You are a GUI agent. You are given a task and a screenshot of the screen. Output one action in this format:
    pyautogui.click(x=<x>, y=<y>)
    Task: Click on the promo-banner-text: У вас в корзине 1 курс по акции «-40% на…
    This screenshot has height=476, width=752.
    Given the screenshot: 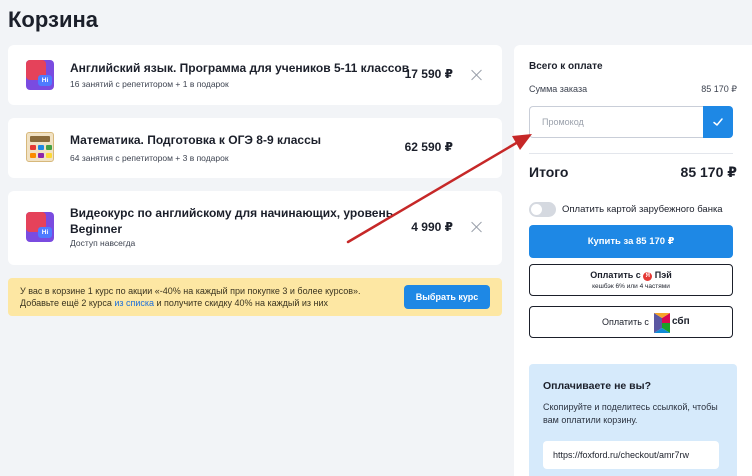 What is the action you would take?
    pyautogui.click(x=190, y=297)
    